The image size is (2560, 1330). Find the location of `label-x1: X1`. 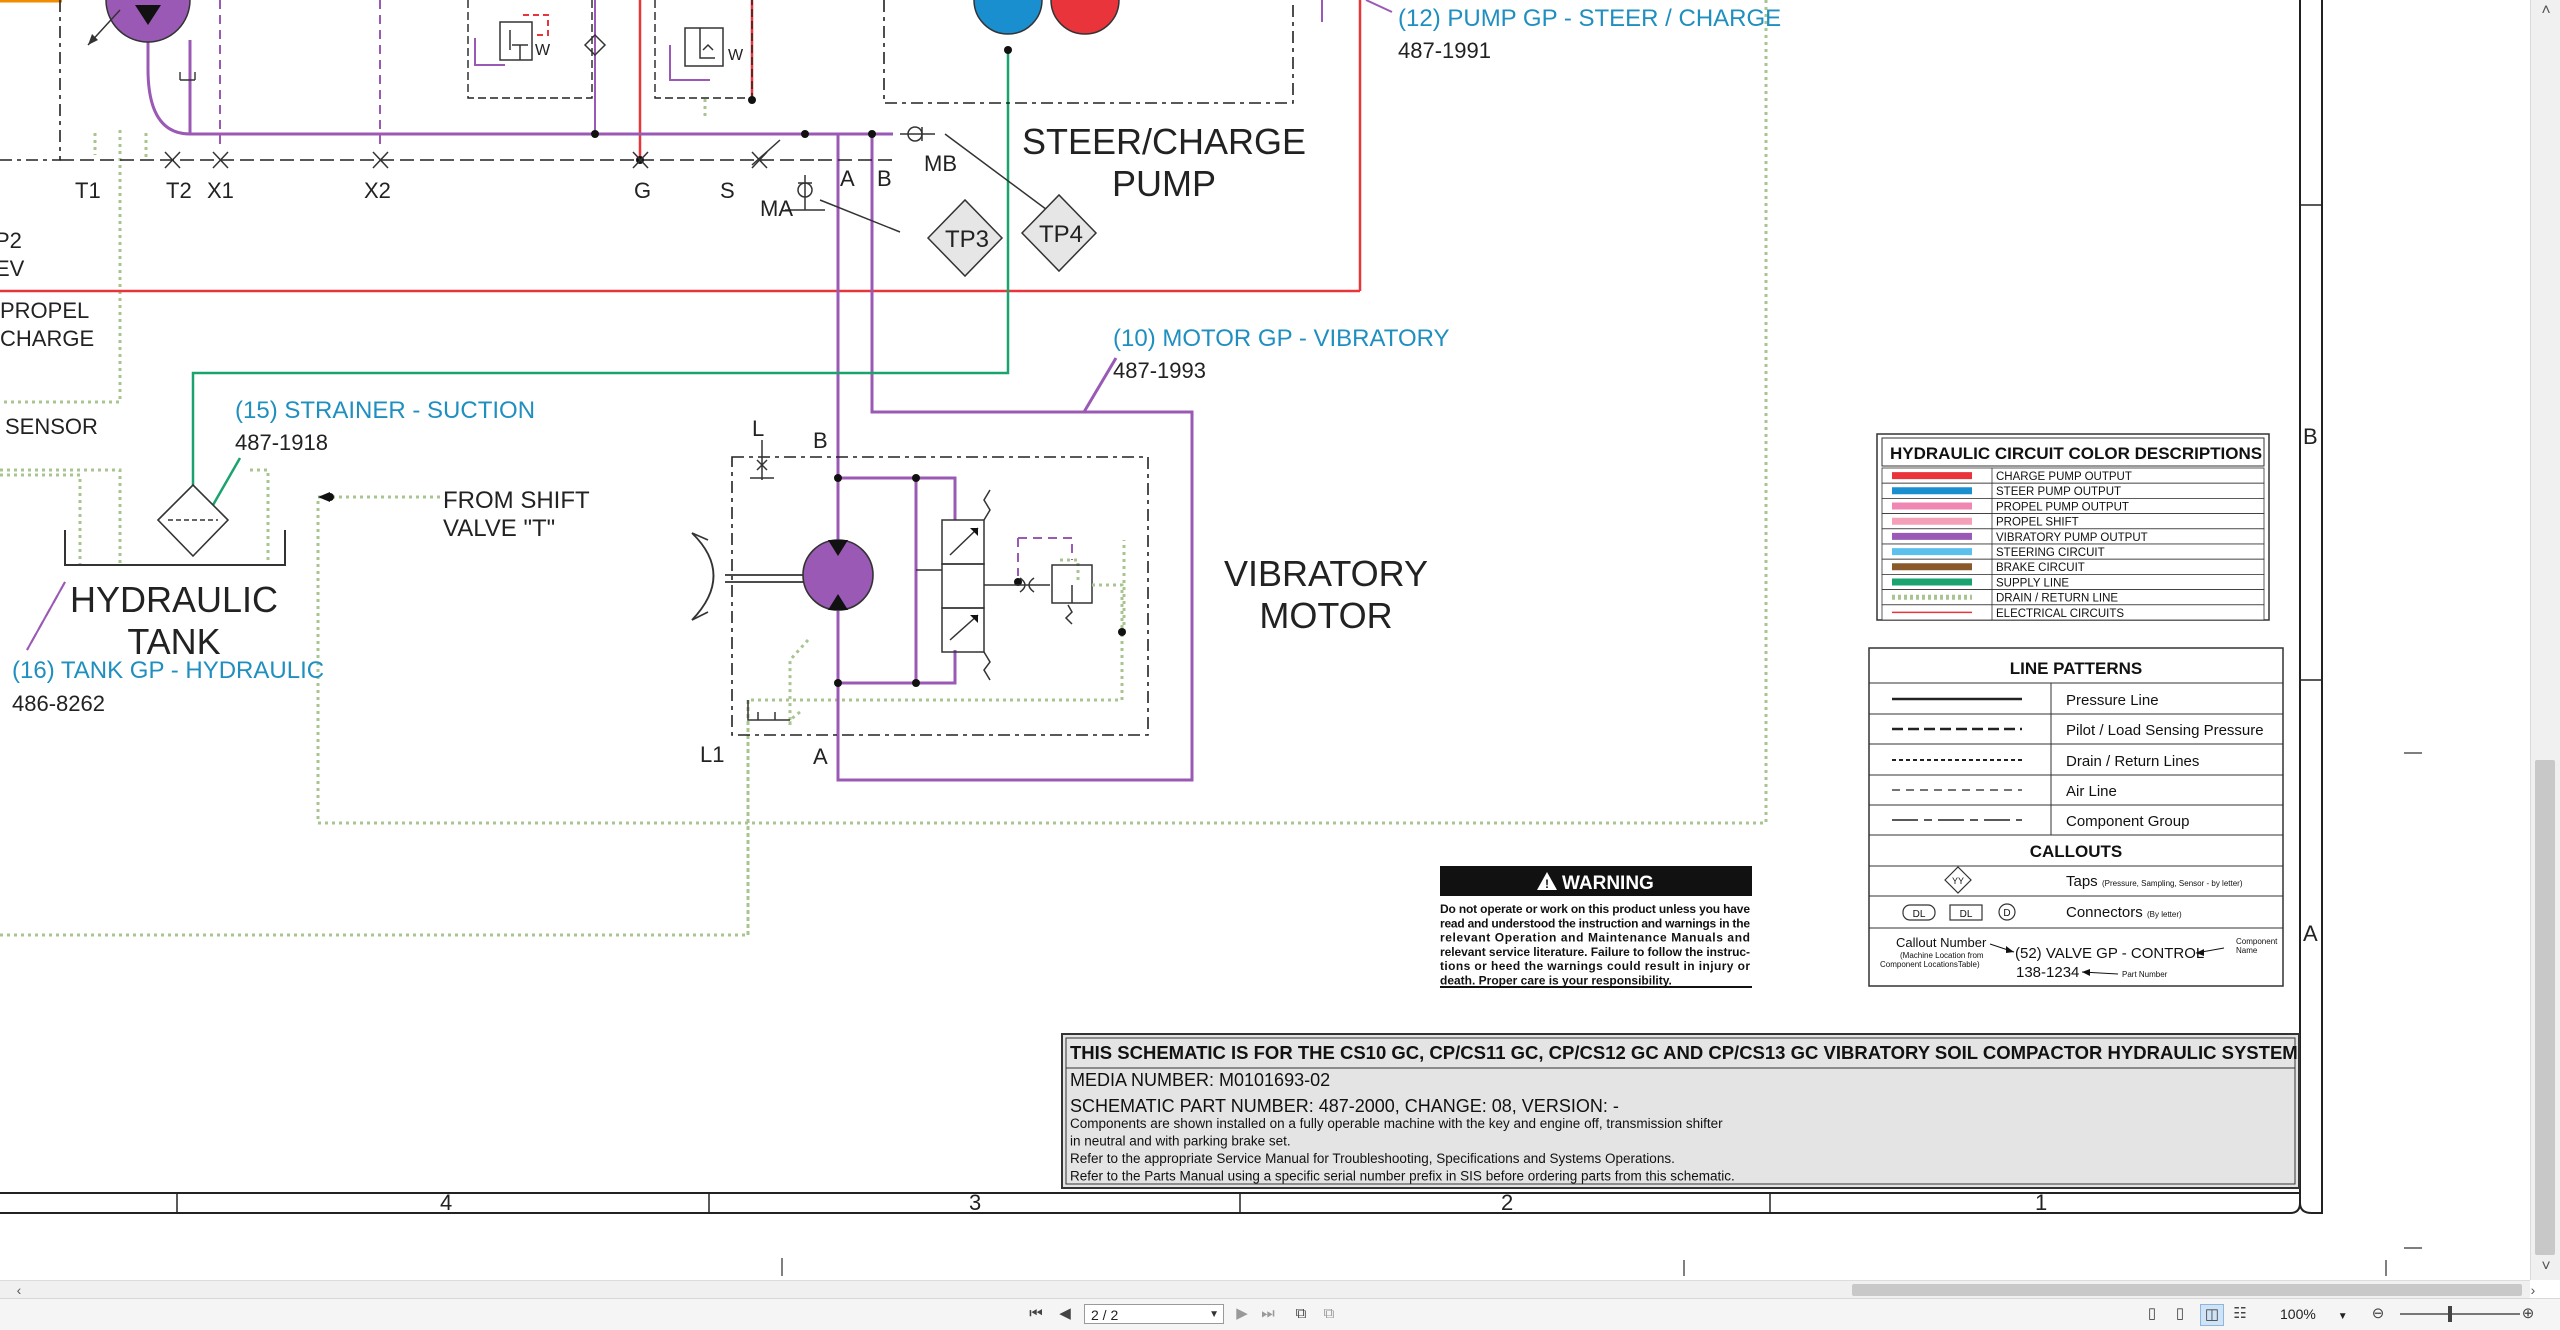

label-x1: X1 is located at coordinates (220, 190).